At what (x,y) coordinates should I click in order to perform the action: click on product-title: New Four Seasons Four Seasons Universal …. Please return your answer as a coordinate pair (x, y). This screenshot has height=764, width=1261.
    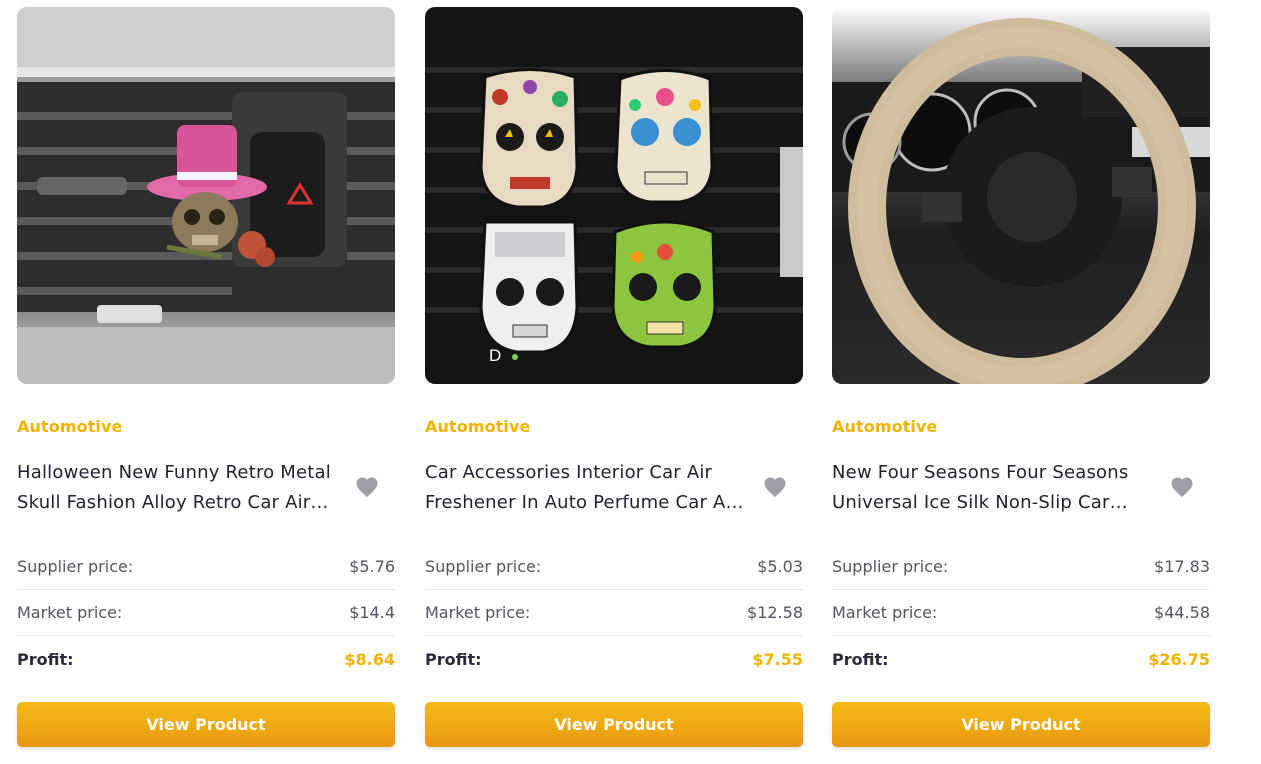
    Looking at the image, I should click on (992, 488).